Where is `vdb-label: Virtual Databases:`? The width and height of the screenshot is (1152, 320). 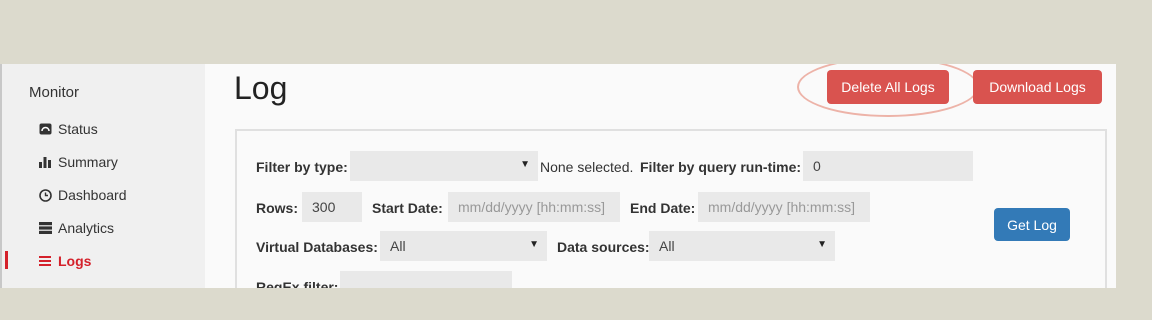 vdb-label: Virtual Databases: is located at coordinates (317, 247).